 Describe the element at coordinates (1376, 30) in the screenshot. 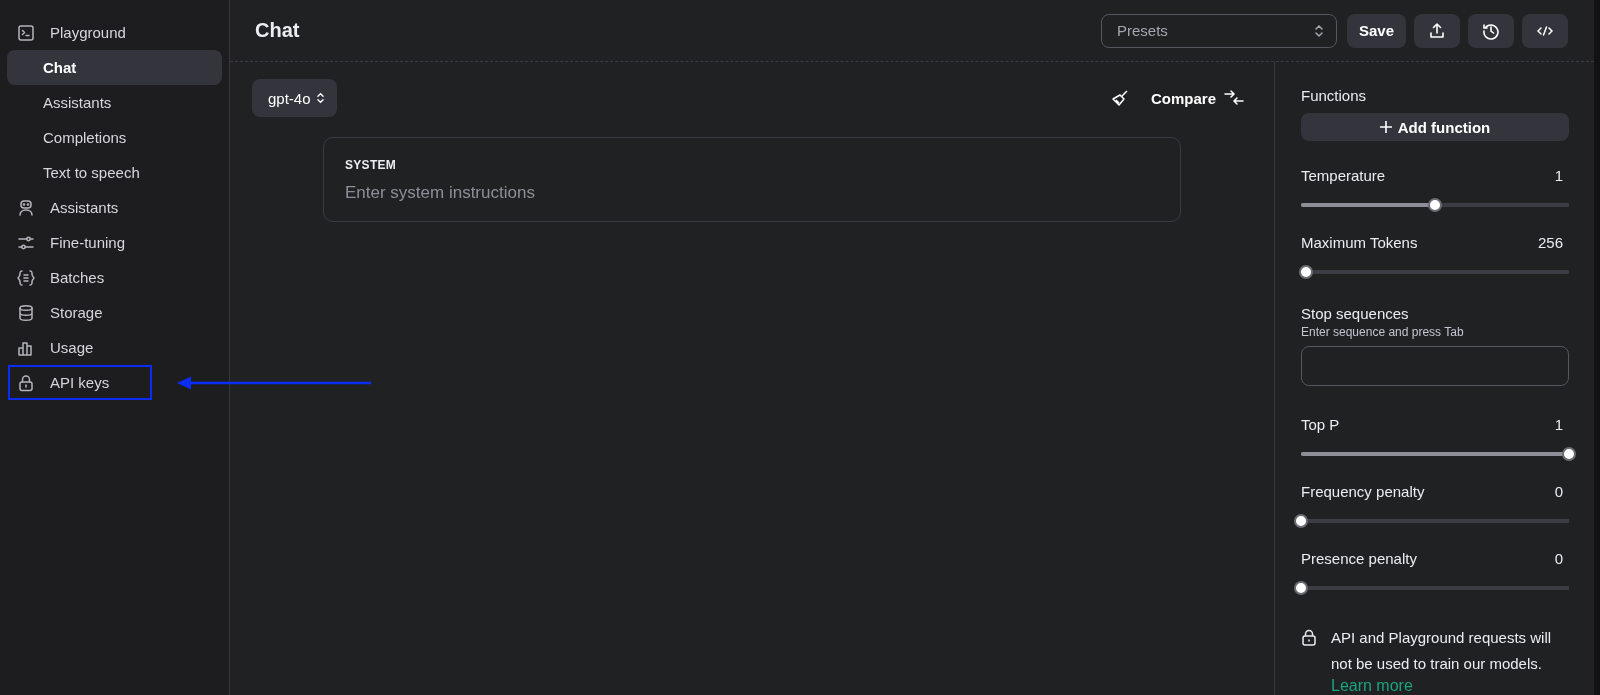

I see `save-button: Save` at that location.